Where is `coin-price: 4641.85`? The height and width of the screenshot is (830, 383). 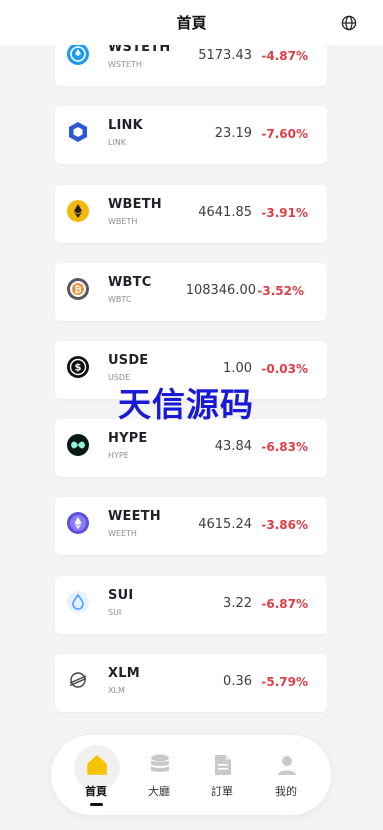
coin-price: 4641.85 is located at coordinates (225, 212).